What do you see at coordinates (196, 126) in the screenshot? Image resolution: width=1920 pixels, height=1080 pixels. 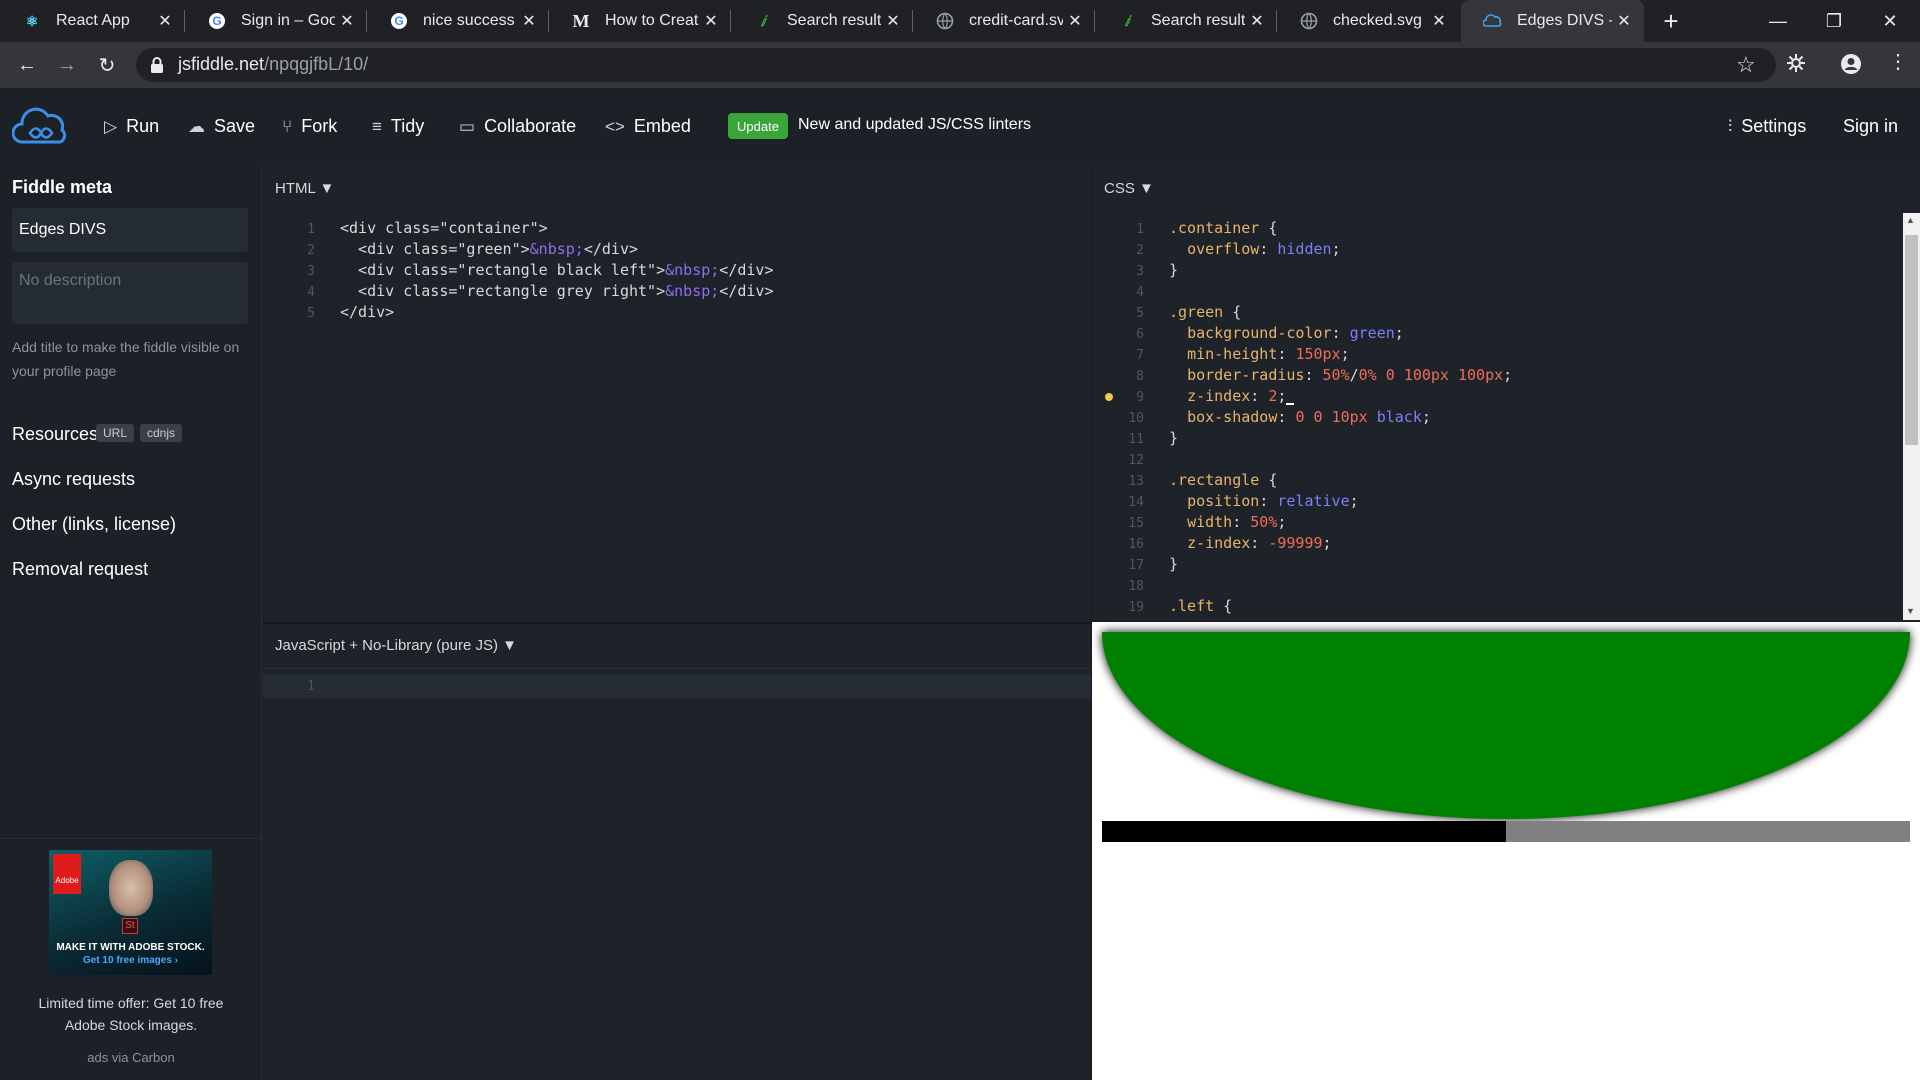 I see `cloud-upload-icon: ☁` at bounding box center [196, 126].